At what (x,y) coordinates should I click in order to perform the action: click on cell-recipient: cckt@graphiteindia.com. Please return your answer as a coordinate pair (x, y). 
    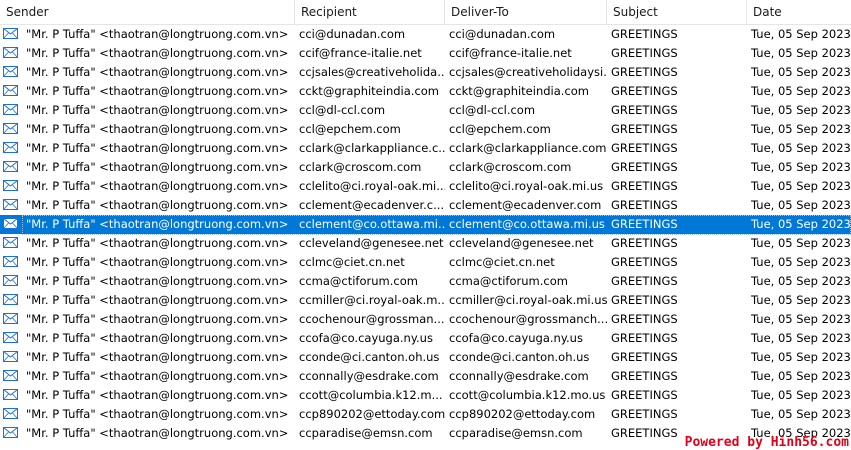
    Looking at the image, I should click on (369, 91).